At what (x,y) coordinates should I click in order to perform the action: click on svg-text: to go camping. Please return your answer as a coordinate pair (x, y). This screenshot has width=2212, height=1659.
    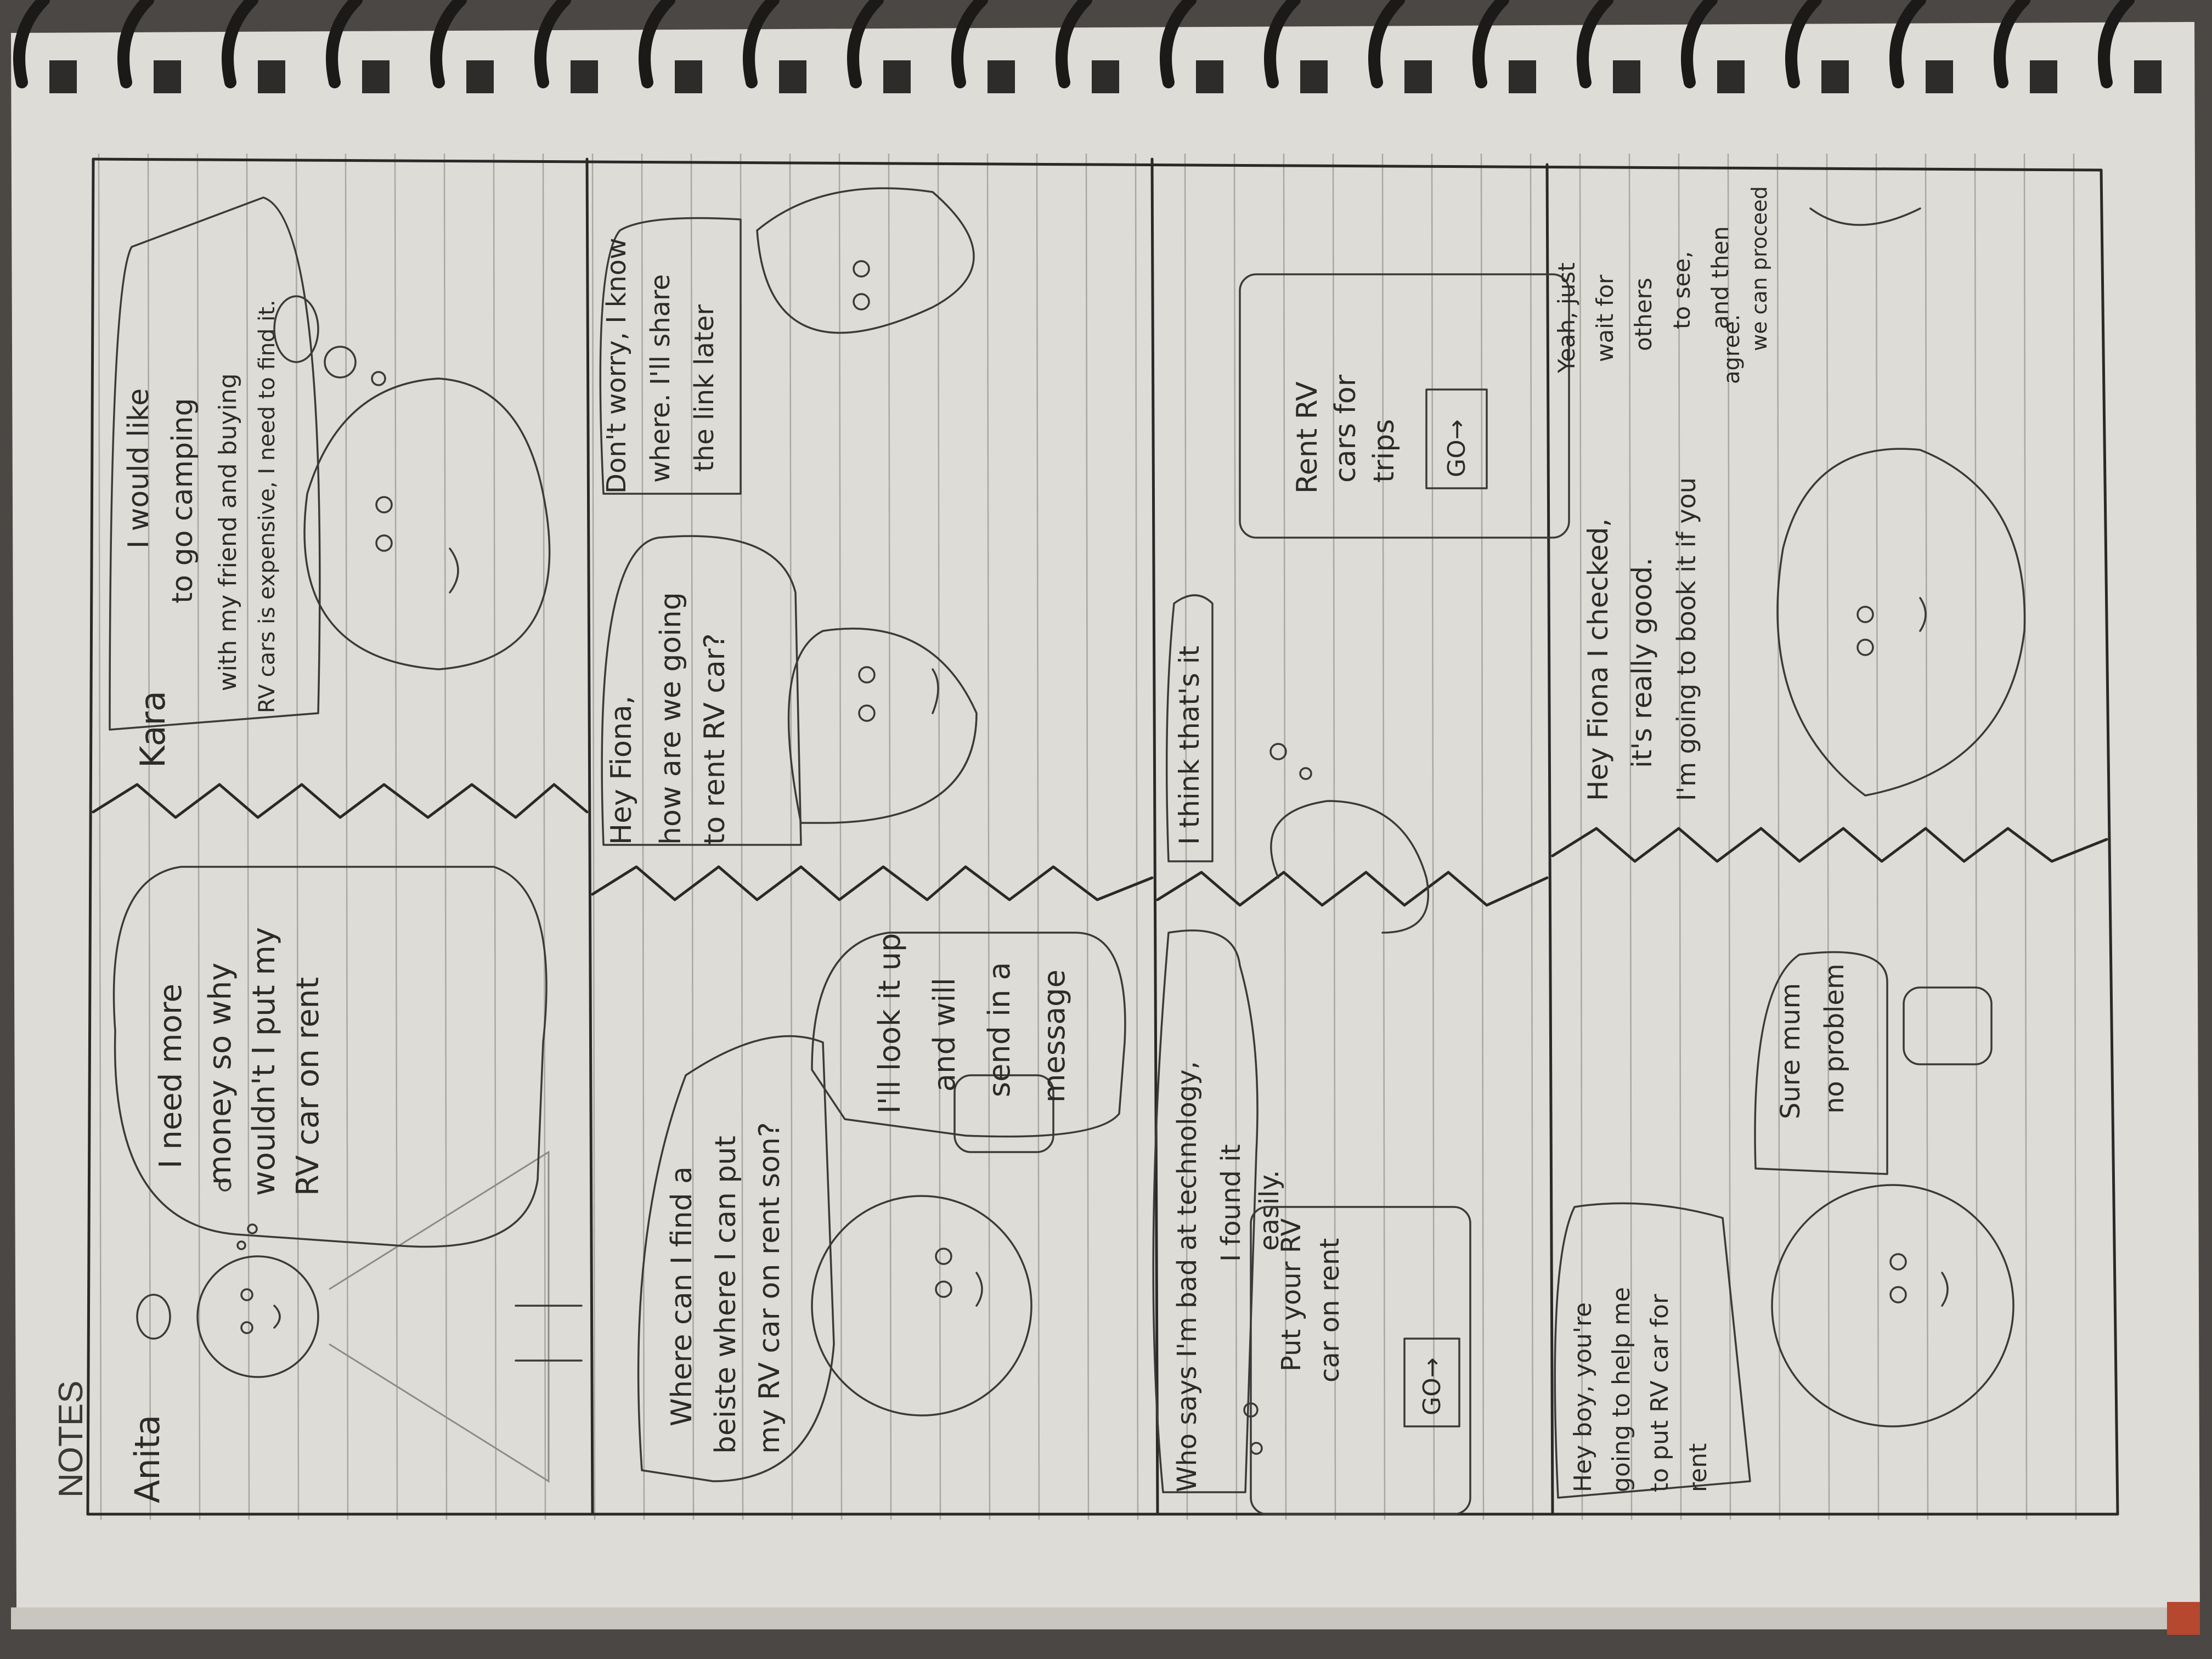
    Looking at the image, I should click on (183, 501).